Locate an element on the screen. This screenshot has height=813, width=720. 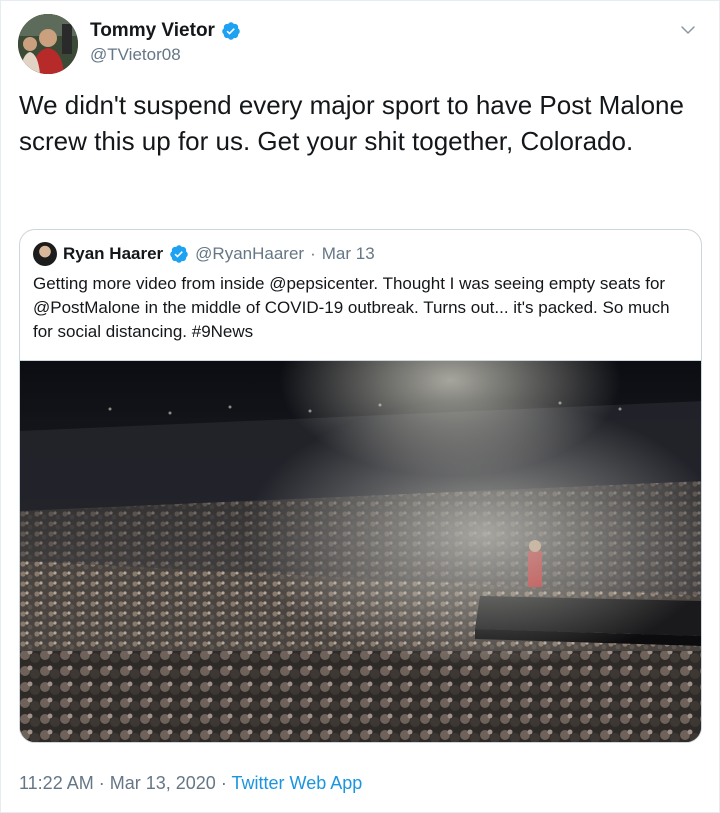
author-avatar is located at coordinates (48, 44).